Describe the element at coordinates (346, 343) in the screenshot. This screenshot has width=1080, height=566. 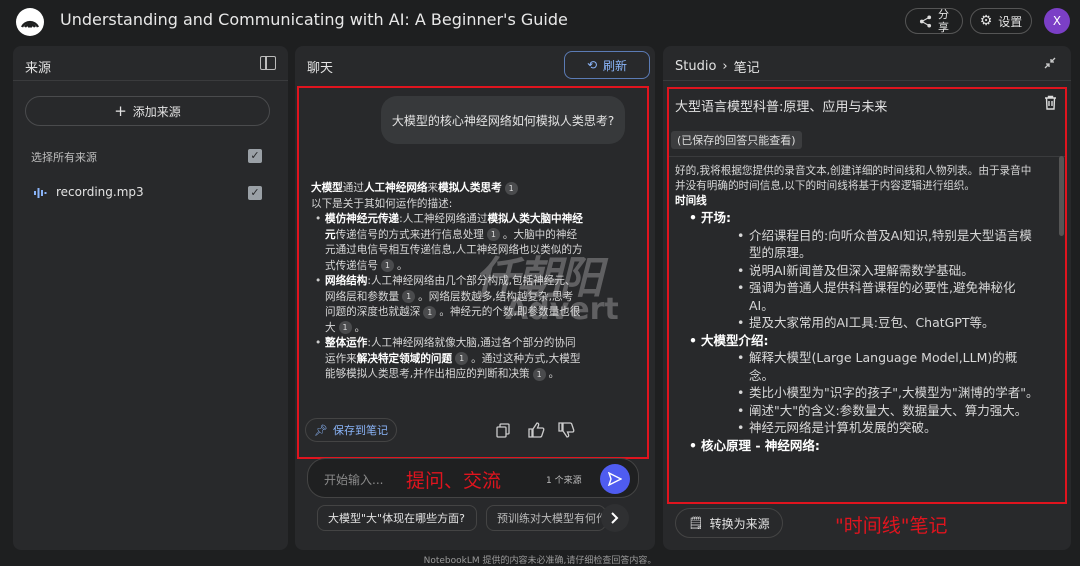
I see `answer-bold: 整体运作` at that location.